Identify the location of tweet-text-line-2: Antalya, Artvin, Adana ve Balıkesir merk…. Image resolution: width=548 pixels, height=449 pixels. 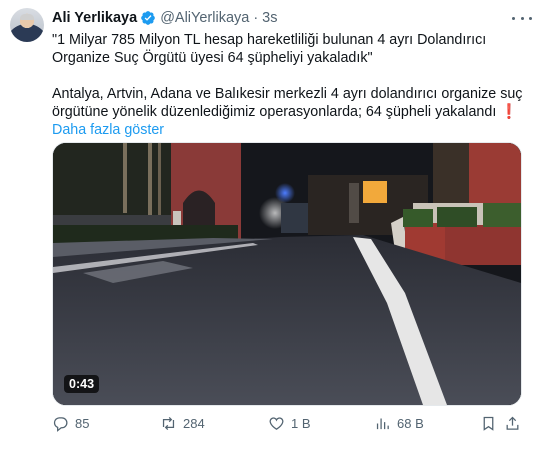
(287, 103).